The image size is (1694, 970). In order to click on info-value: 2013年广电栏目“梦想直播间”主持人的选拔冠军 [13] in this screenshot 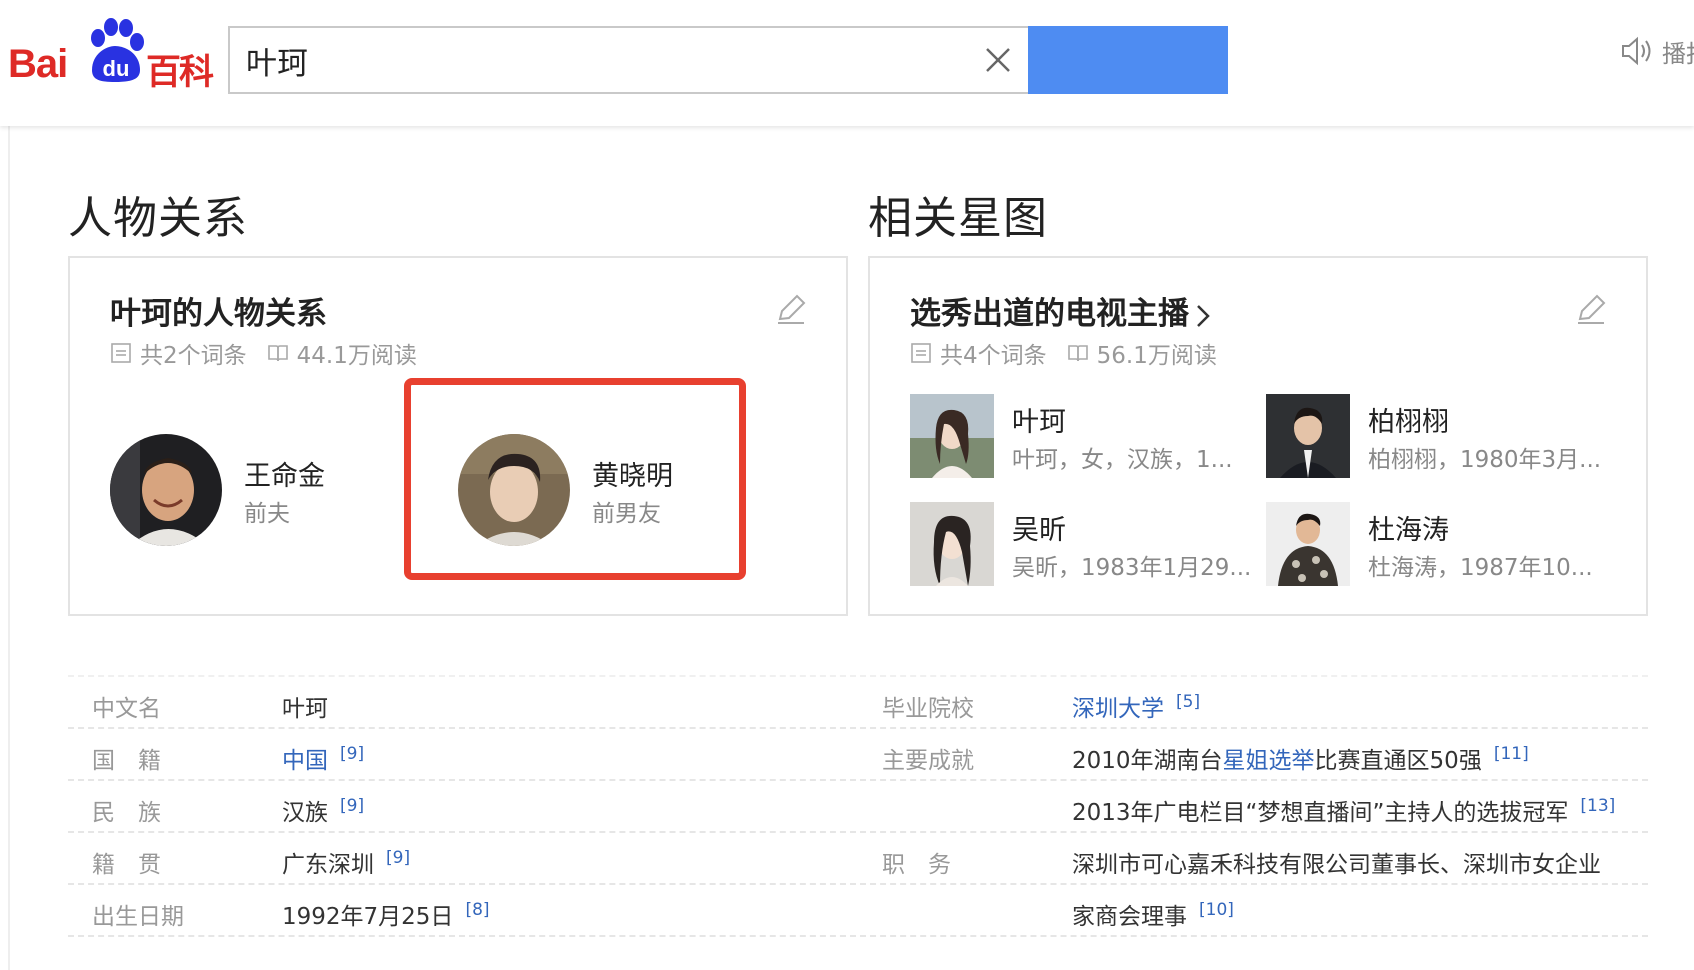, I will do `click(1344, 811)`.